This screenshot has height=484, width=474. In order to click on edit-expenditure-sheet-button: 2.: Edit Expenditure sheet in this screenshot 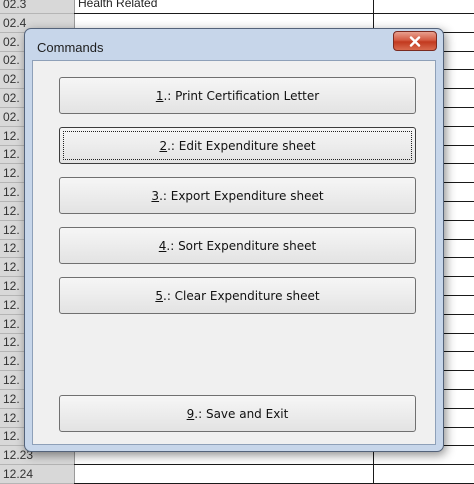, I will do `click(237, 145)`.